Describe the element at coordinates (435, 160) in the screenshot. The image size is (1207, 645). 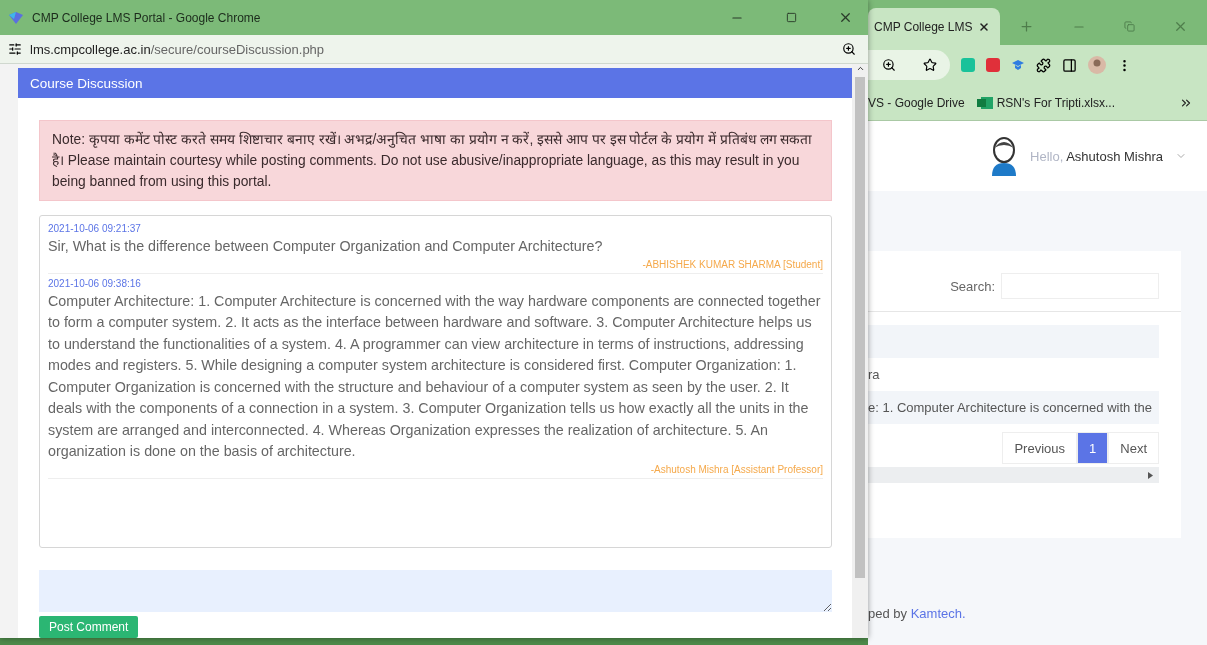
I see `note-alert: Note: कृपया कमेंट पोस्ट करते समय शिष्टाचार बनाए रखें। अभद्र/अनुचित भाषा का प्रयोग न करें, इससे आप पर इस पोर्टल के प्रयोग में प्रतिबंध लग सकता है। Please maintain courtesy while posting comments. Do not use abusive/inappropriate language, as this may result in you being banned from using this portal.` at that location.